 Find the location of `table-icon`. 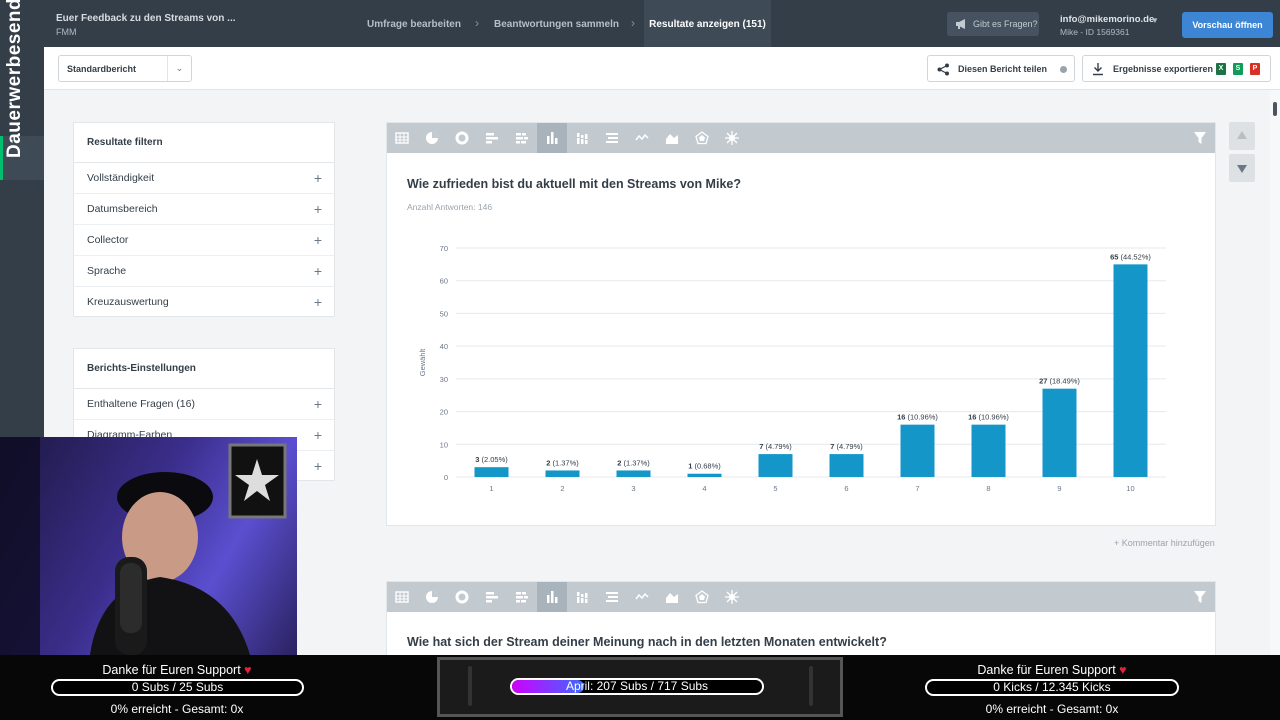

table-icon is located at coordinates (402, 597).